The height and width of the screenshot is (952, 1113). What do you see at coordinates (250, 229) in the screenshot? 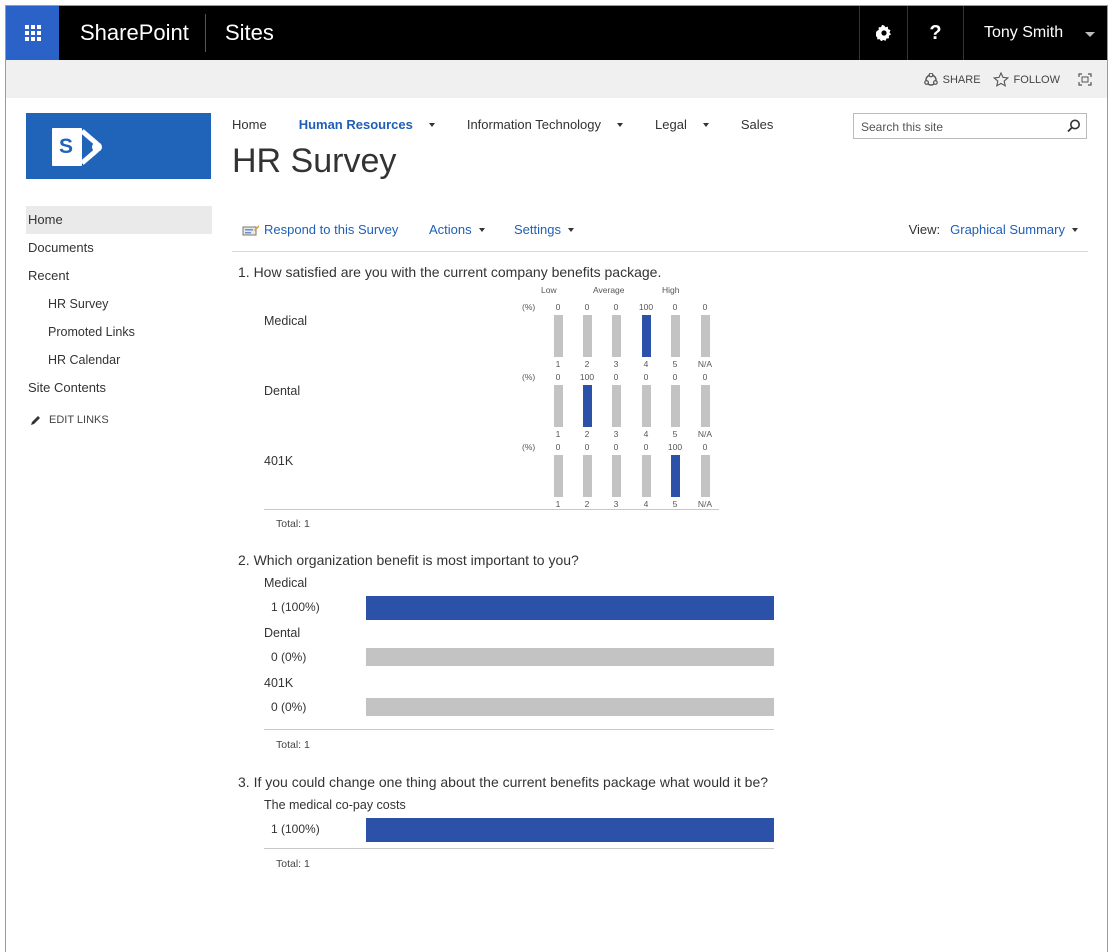
I see `respond-survey-icon` at bounding box center [250, 229].